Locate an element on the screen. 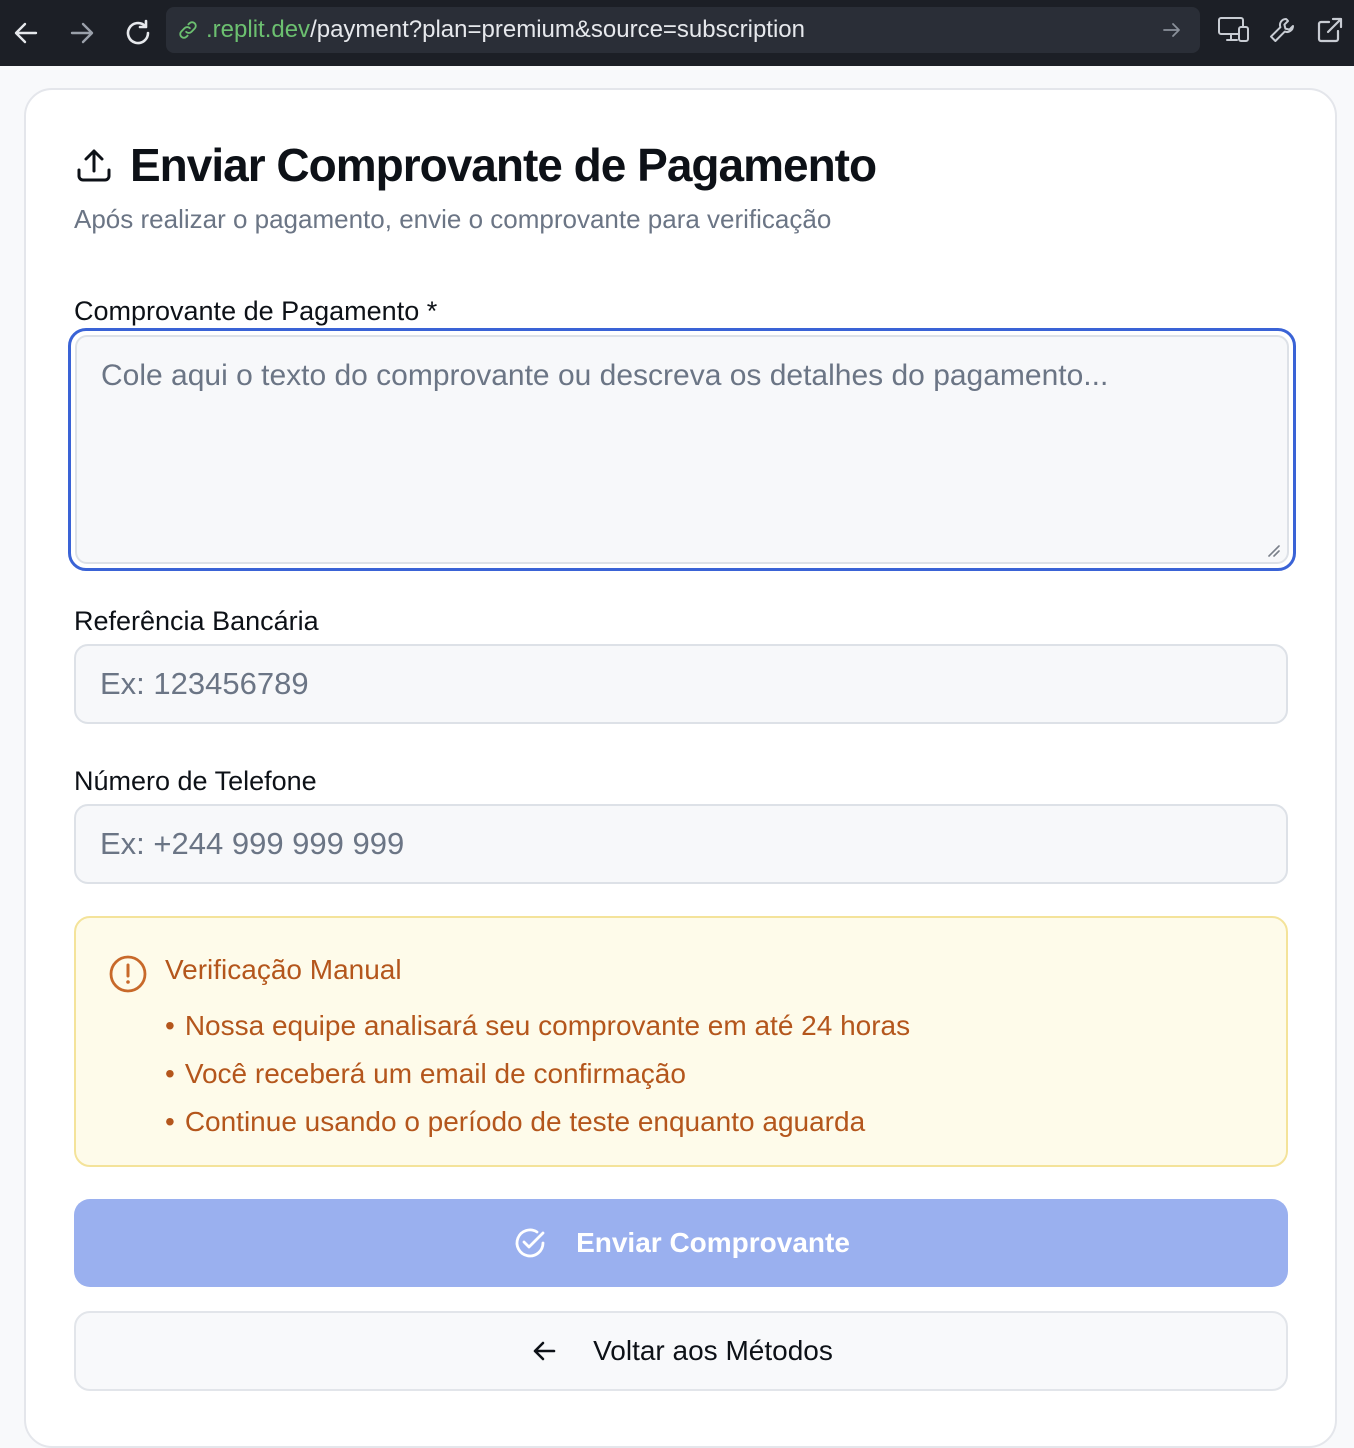 The image size is (1354, 1448). back-button-label: Voltar aos Métodos is located at coordinates (713, 1350).